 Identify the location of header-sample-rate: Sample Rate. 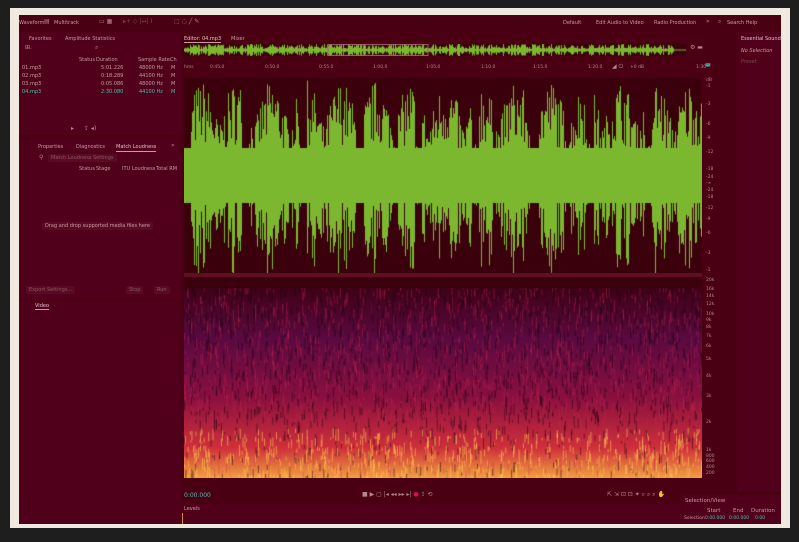
(154, 60).